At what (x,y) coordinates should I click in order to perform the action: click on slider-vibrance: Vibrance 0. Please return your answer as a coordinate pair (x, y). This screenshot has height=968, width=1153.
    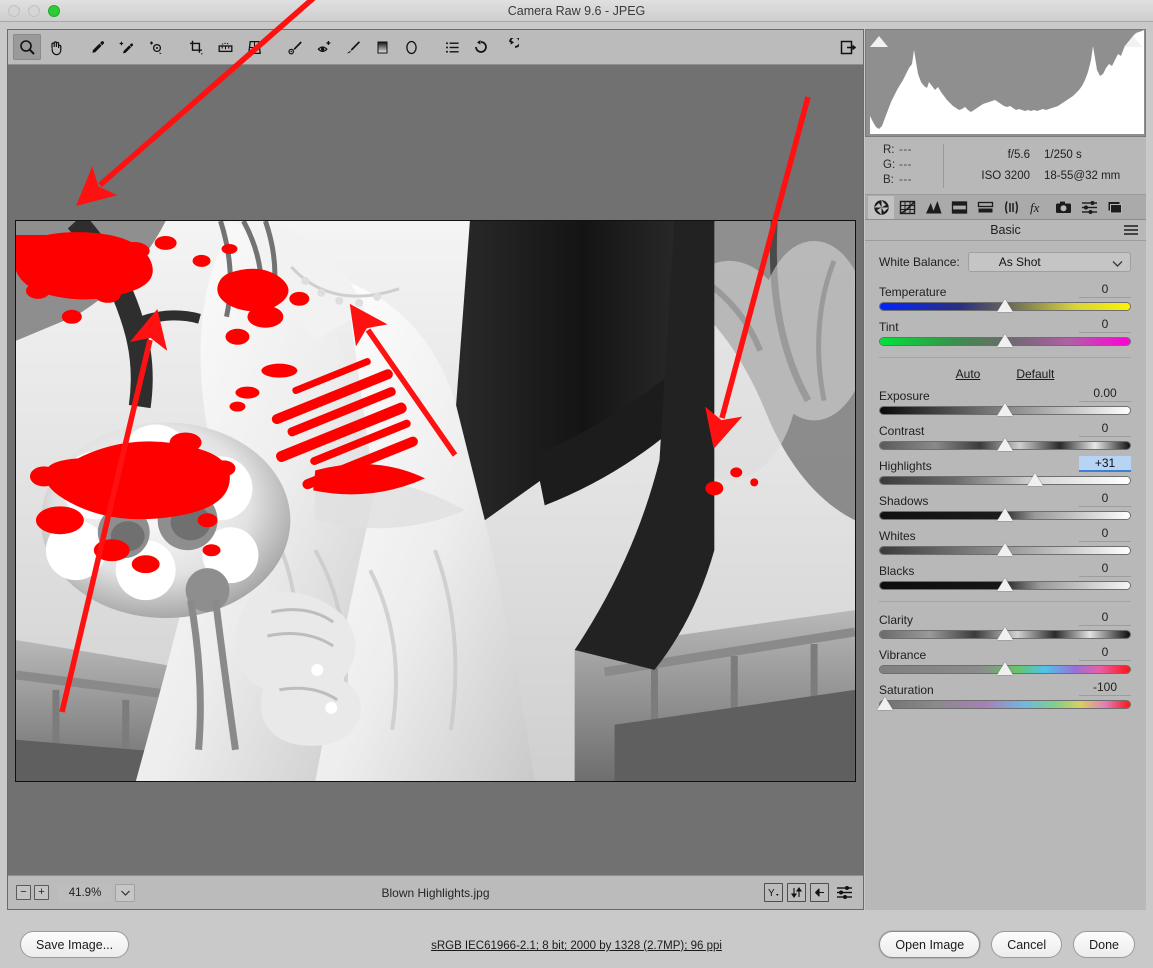
    Looking at the image, I should click on (1005, 660).